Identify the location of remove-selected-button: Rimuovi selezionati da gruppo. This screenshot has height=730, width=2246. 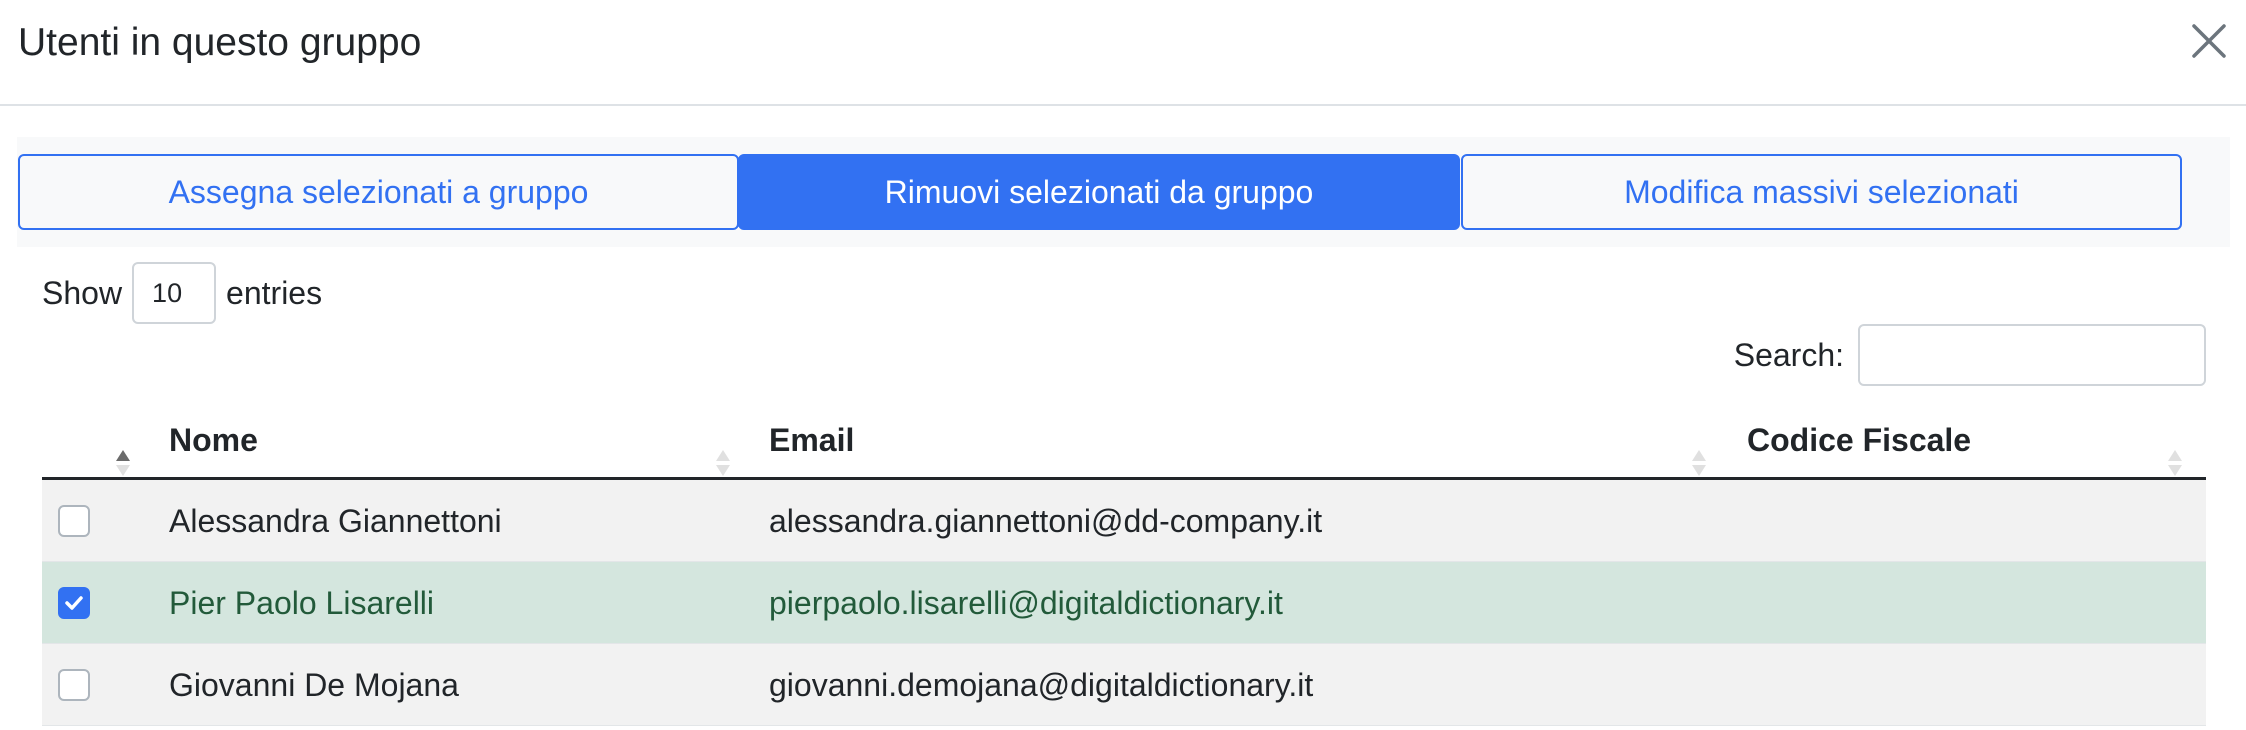
(1099, 192).